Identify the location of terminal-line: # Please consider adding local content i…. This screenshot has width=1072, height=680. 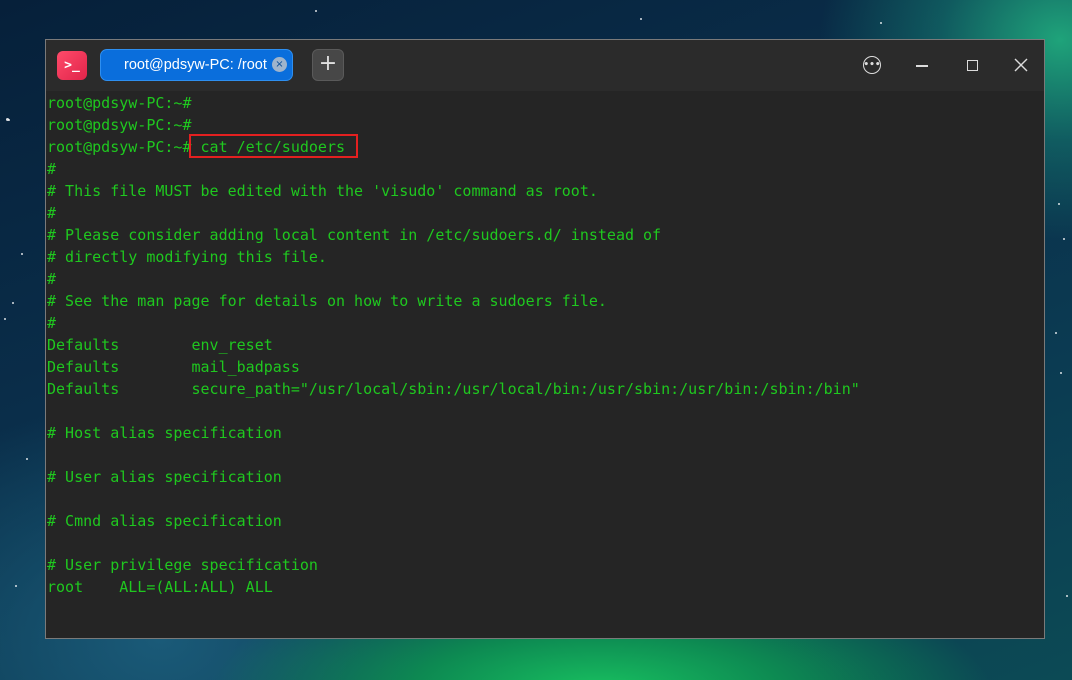
(354, 235).